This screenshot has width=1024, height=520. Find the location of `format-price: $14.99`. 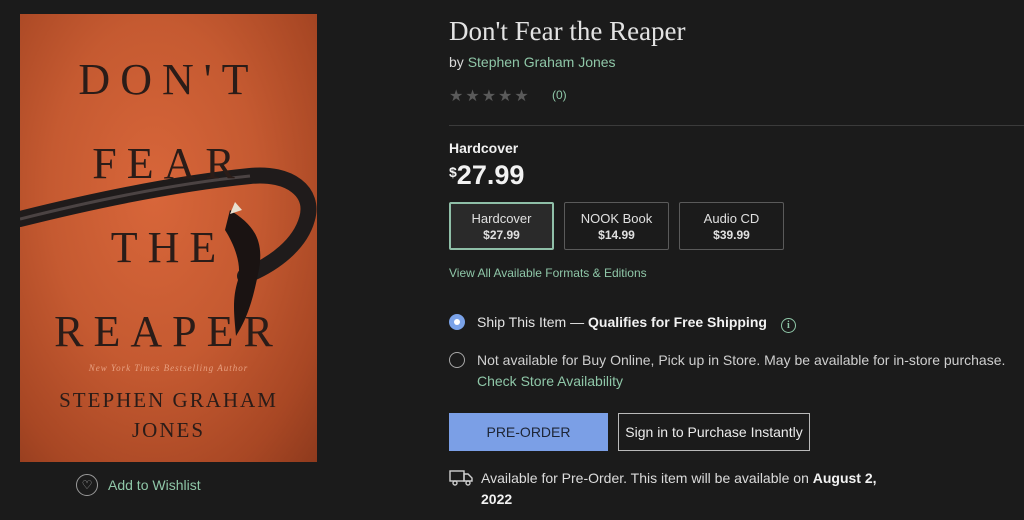

format-price: $14.99 is located at coordinates (616, 234).